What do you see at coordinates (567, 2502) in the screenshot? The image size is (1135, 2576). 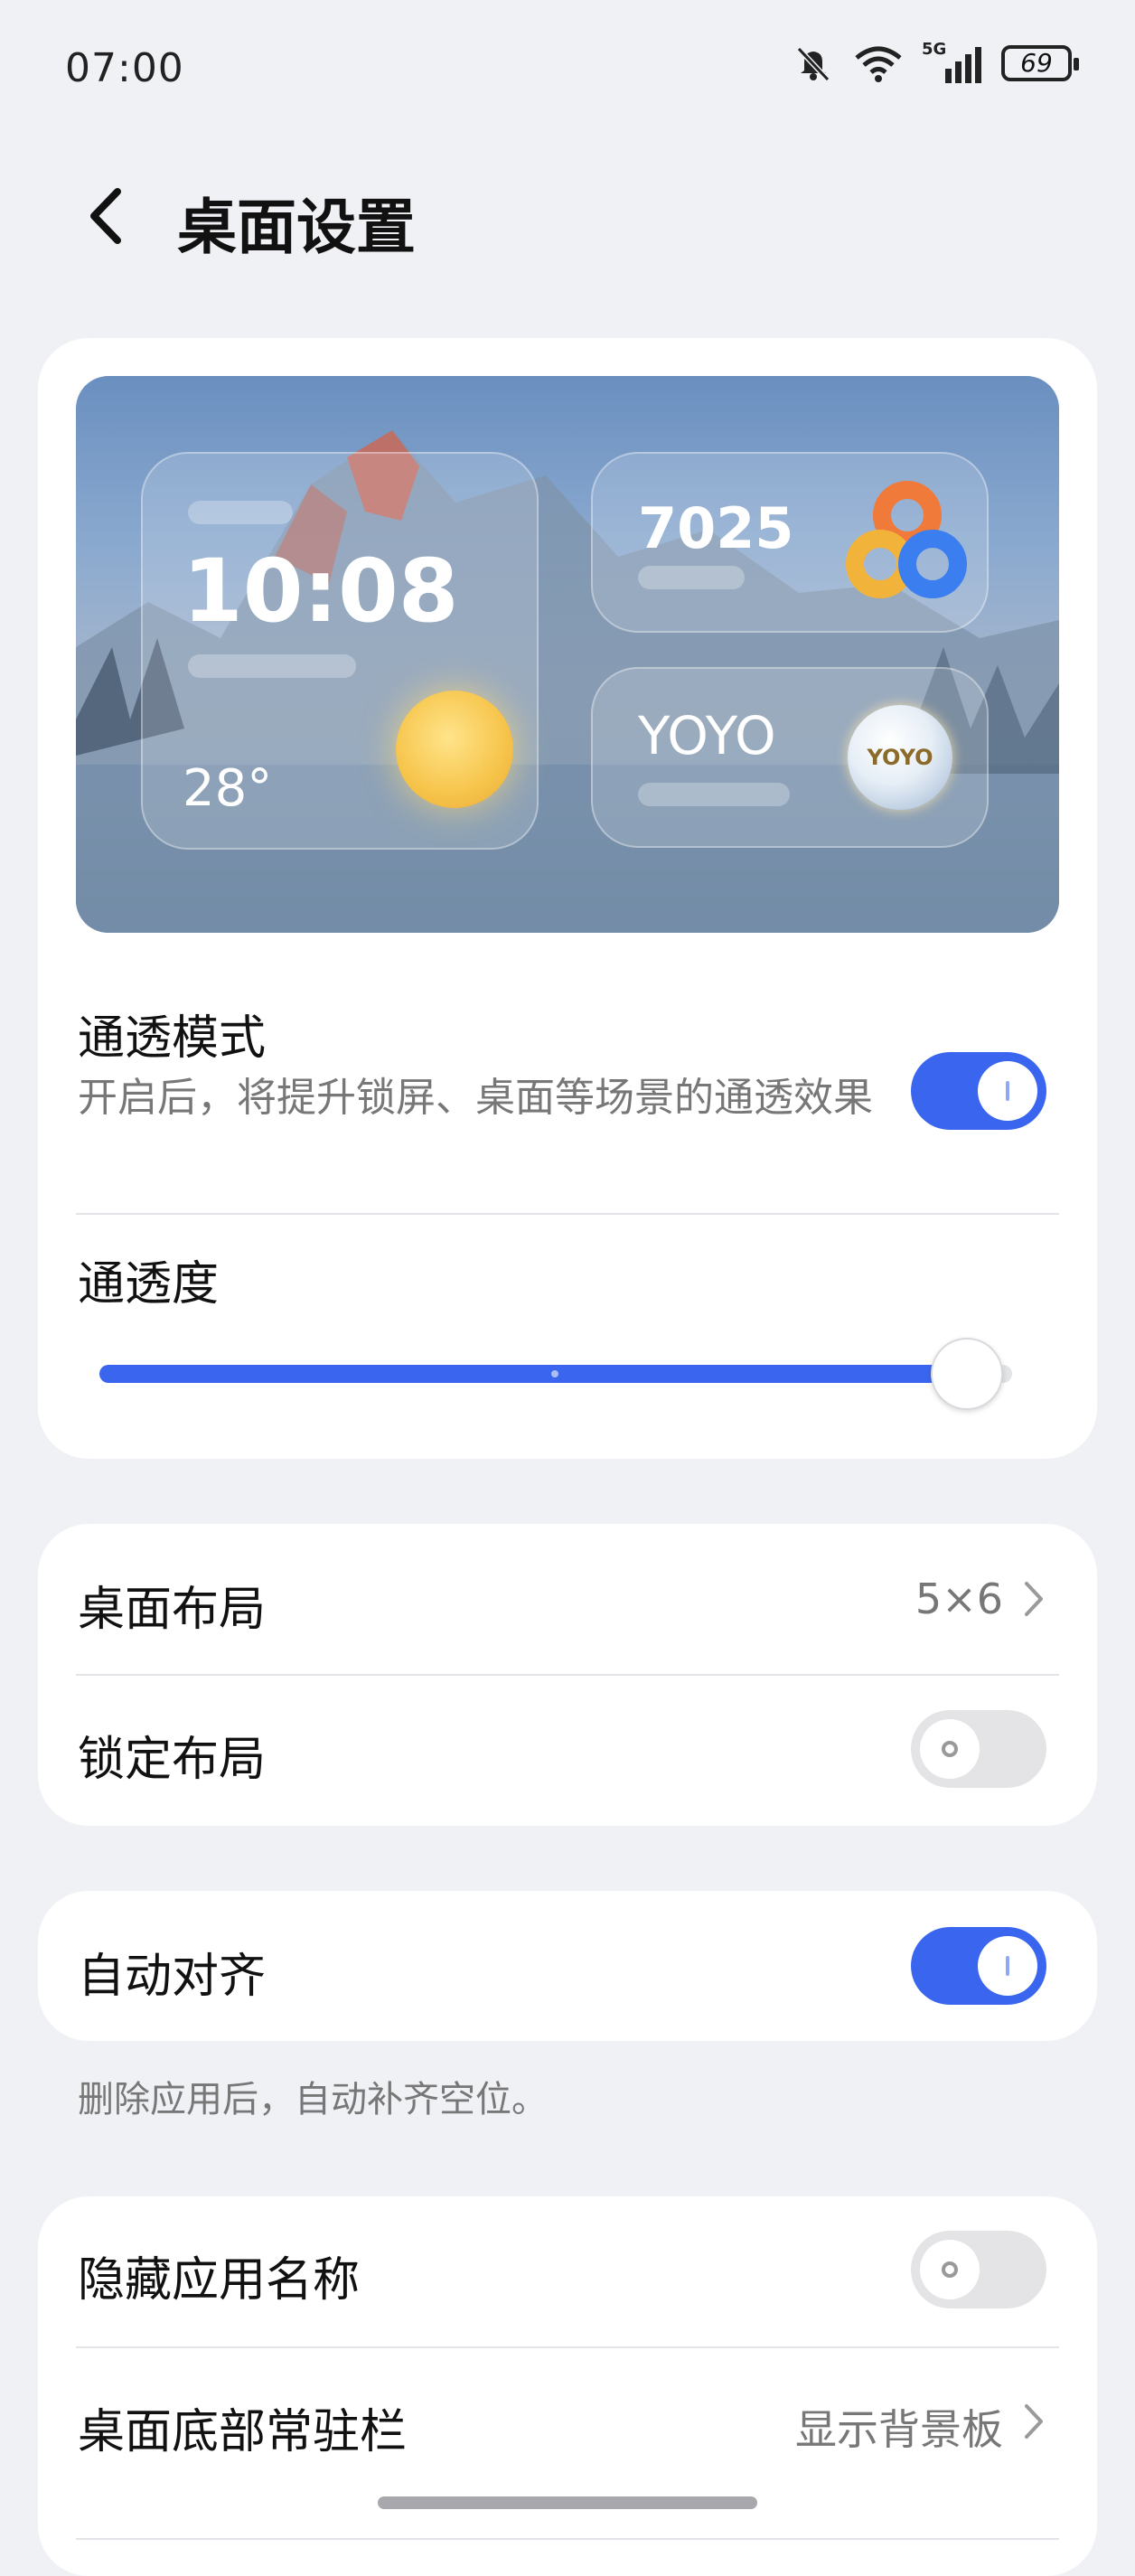 I see `home-indicator` at bounding box center [567, 2502].